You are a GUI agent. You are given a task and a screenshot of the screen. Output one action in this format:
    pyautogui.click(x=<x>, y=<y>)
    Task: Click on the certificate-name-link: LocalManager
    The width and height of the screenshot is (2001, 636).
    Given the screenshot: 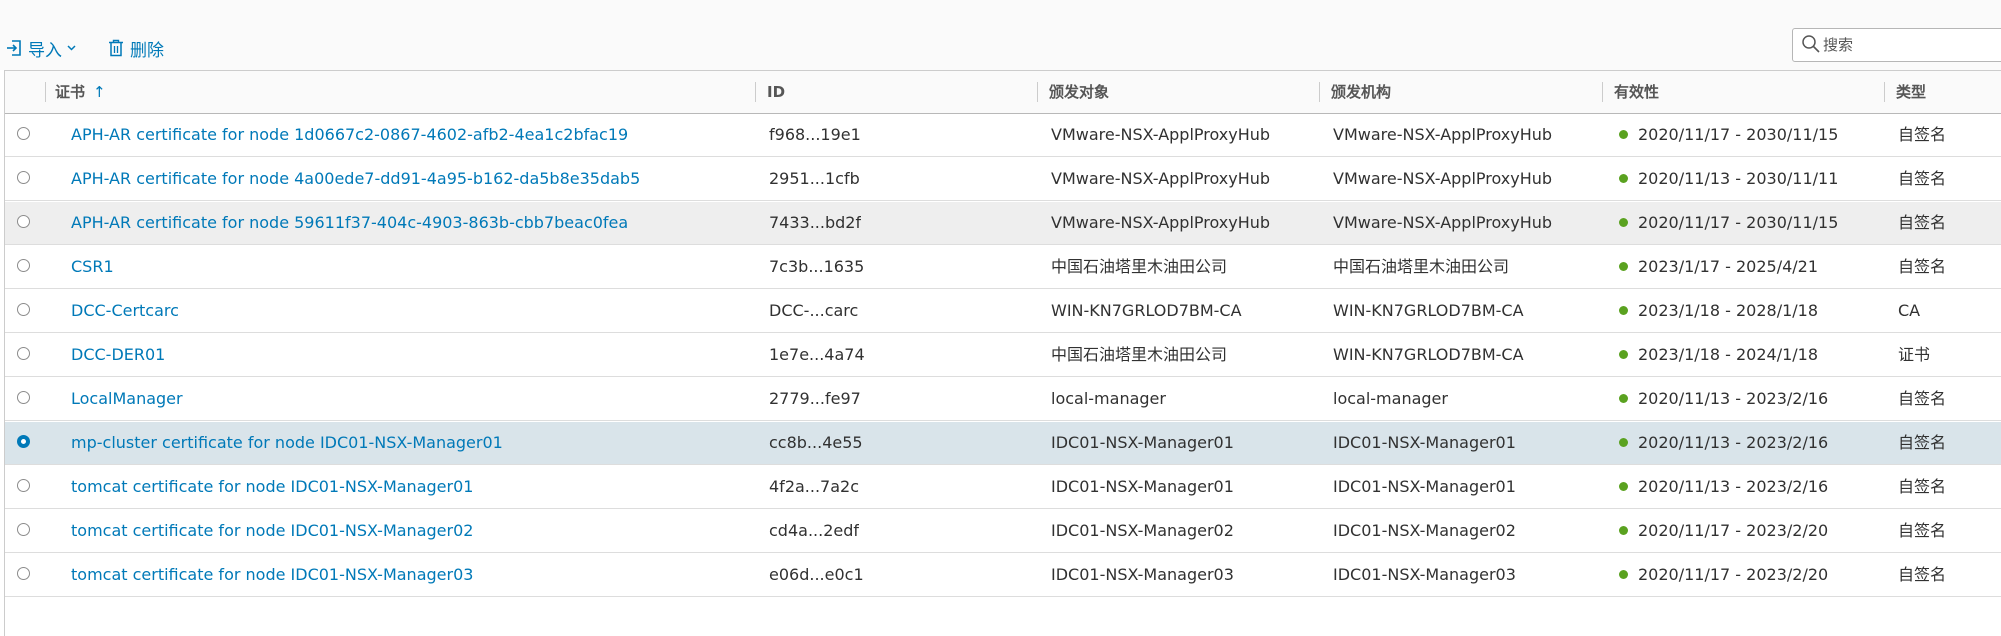 What is the action you would take?
    pyautogui.click(x=127, y=399)
    